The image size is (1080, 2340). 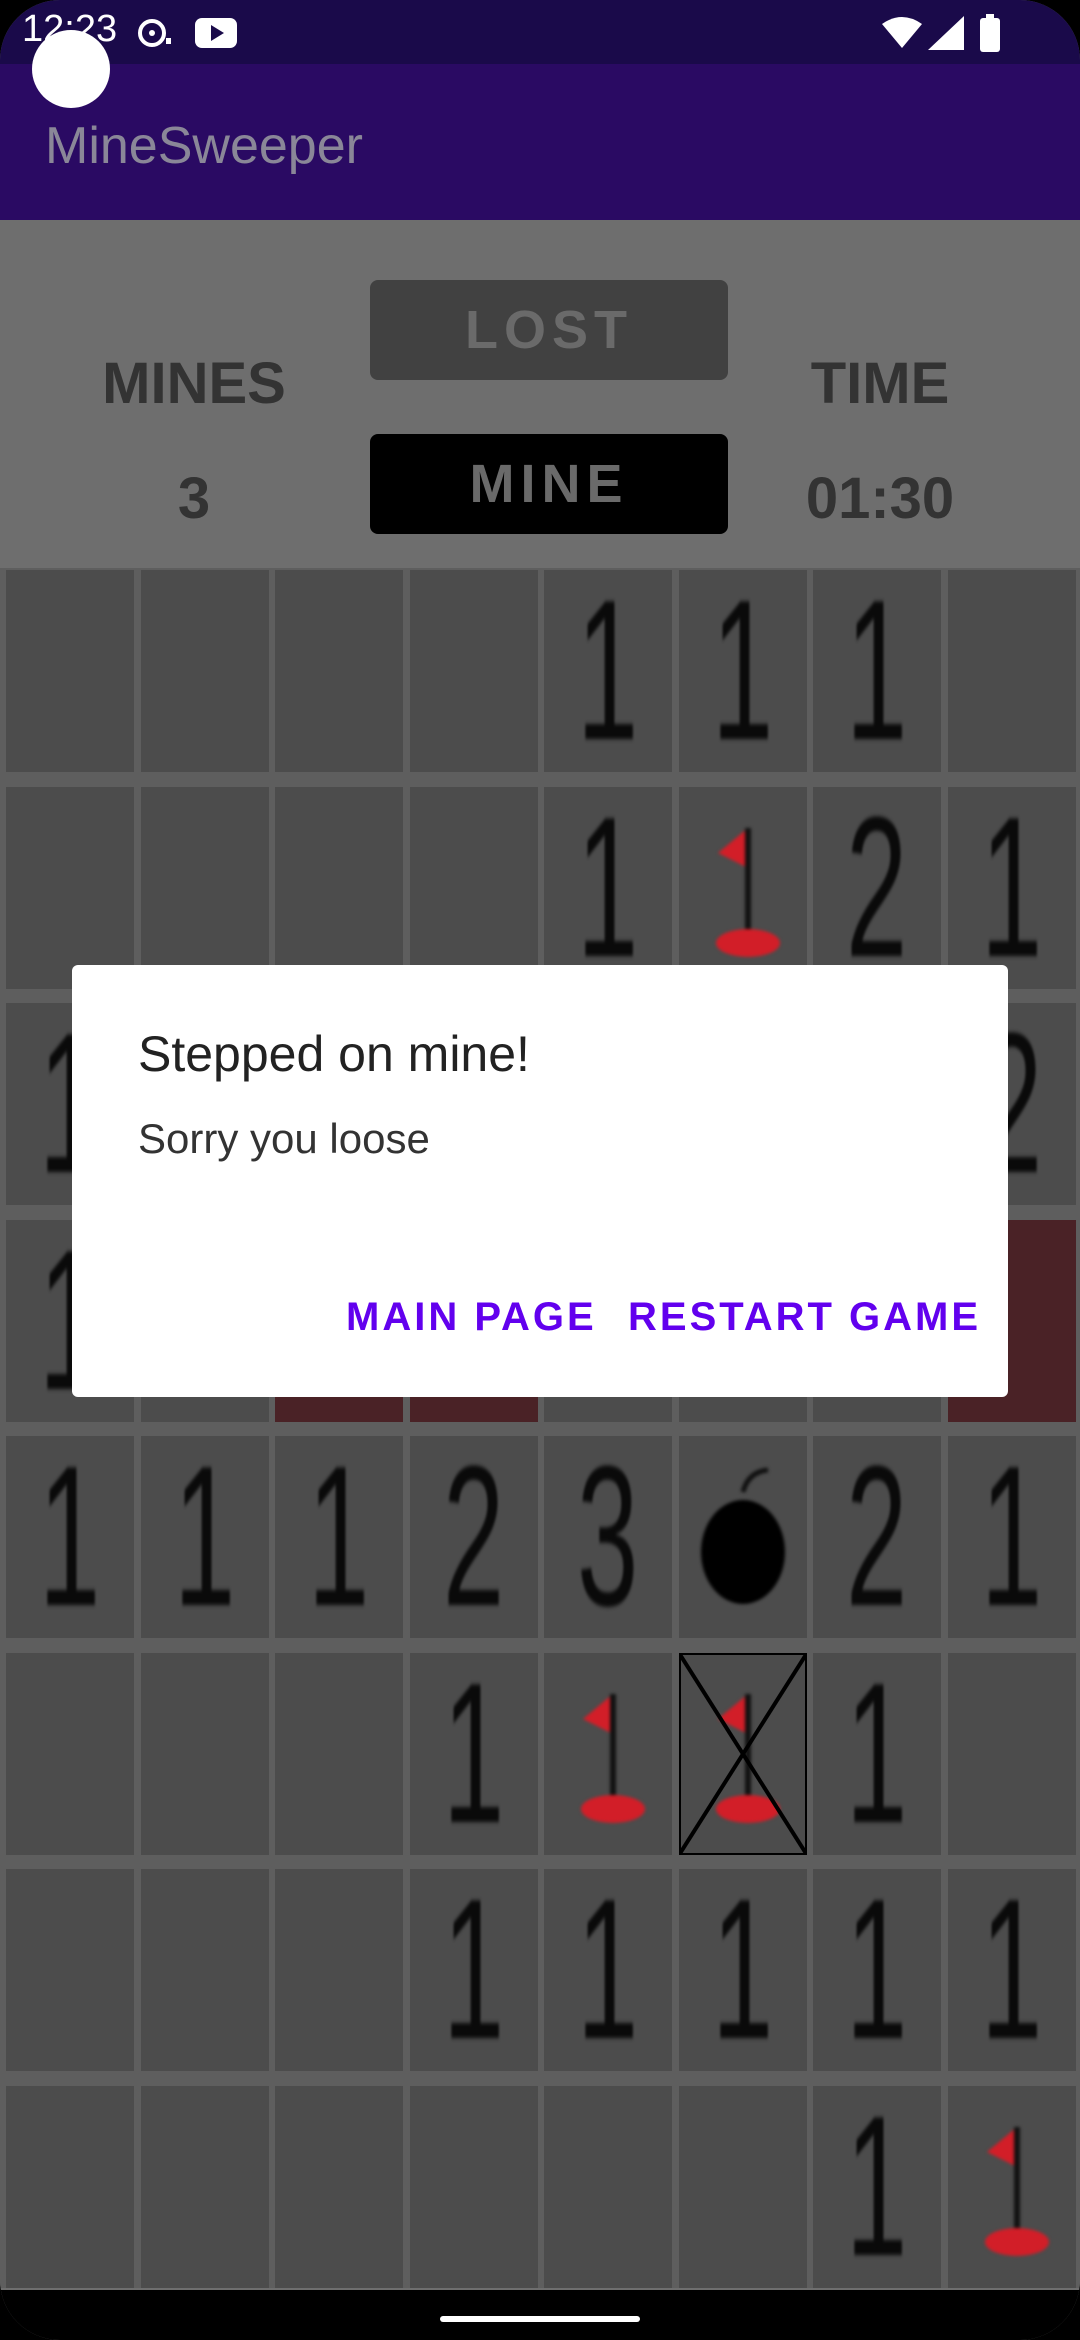 What do you see at coordinates (204, 146) in the screenshot?
I see `app-title: MineSweeper` at bounding box center [204, 146].